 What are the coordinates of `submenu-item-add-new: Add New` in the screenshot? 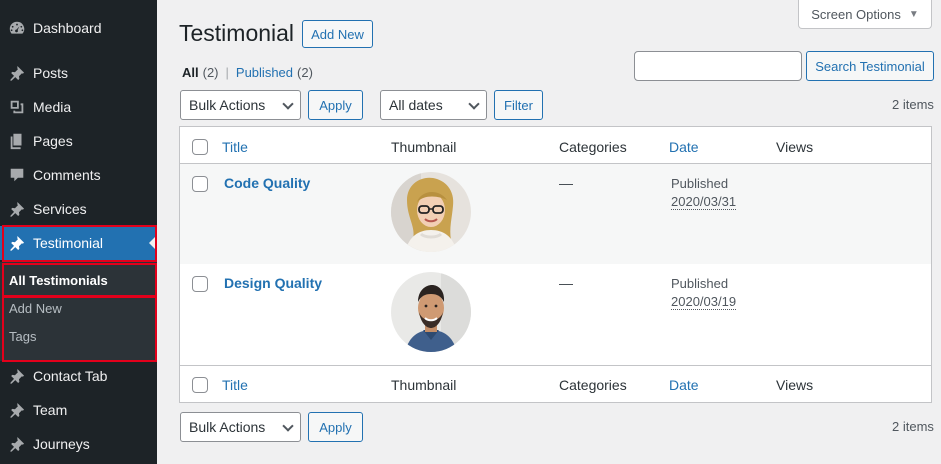 It's located at (35, 308).